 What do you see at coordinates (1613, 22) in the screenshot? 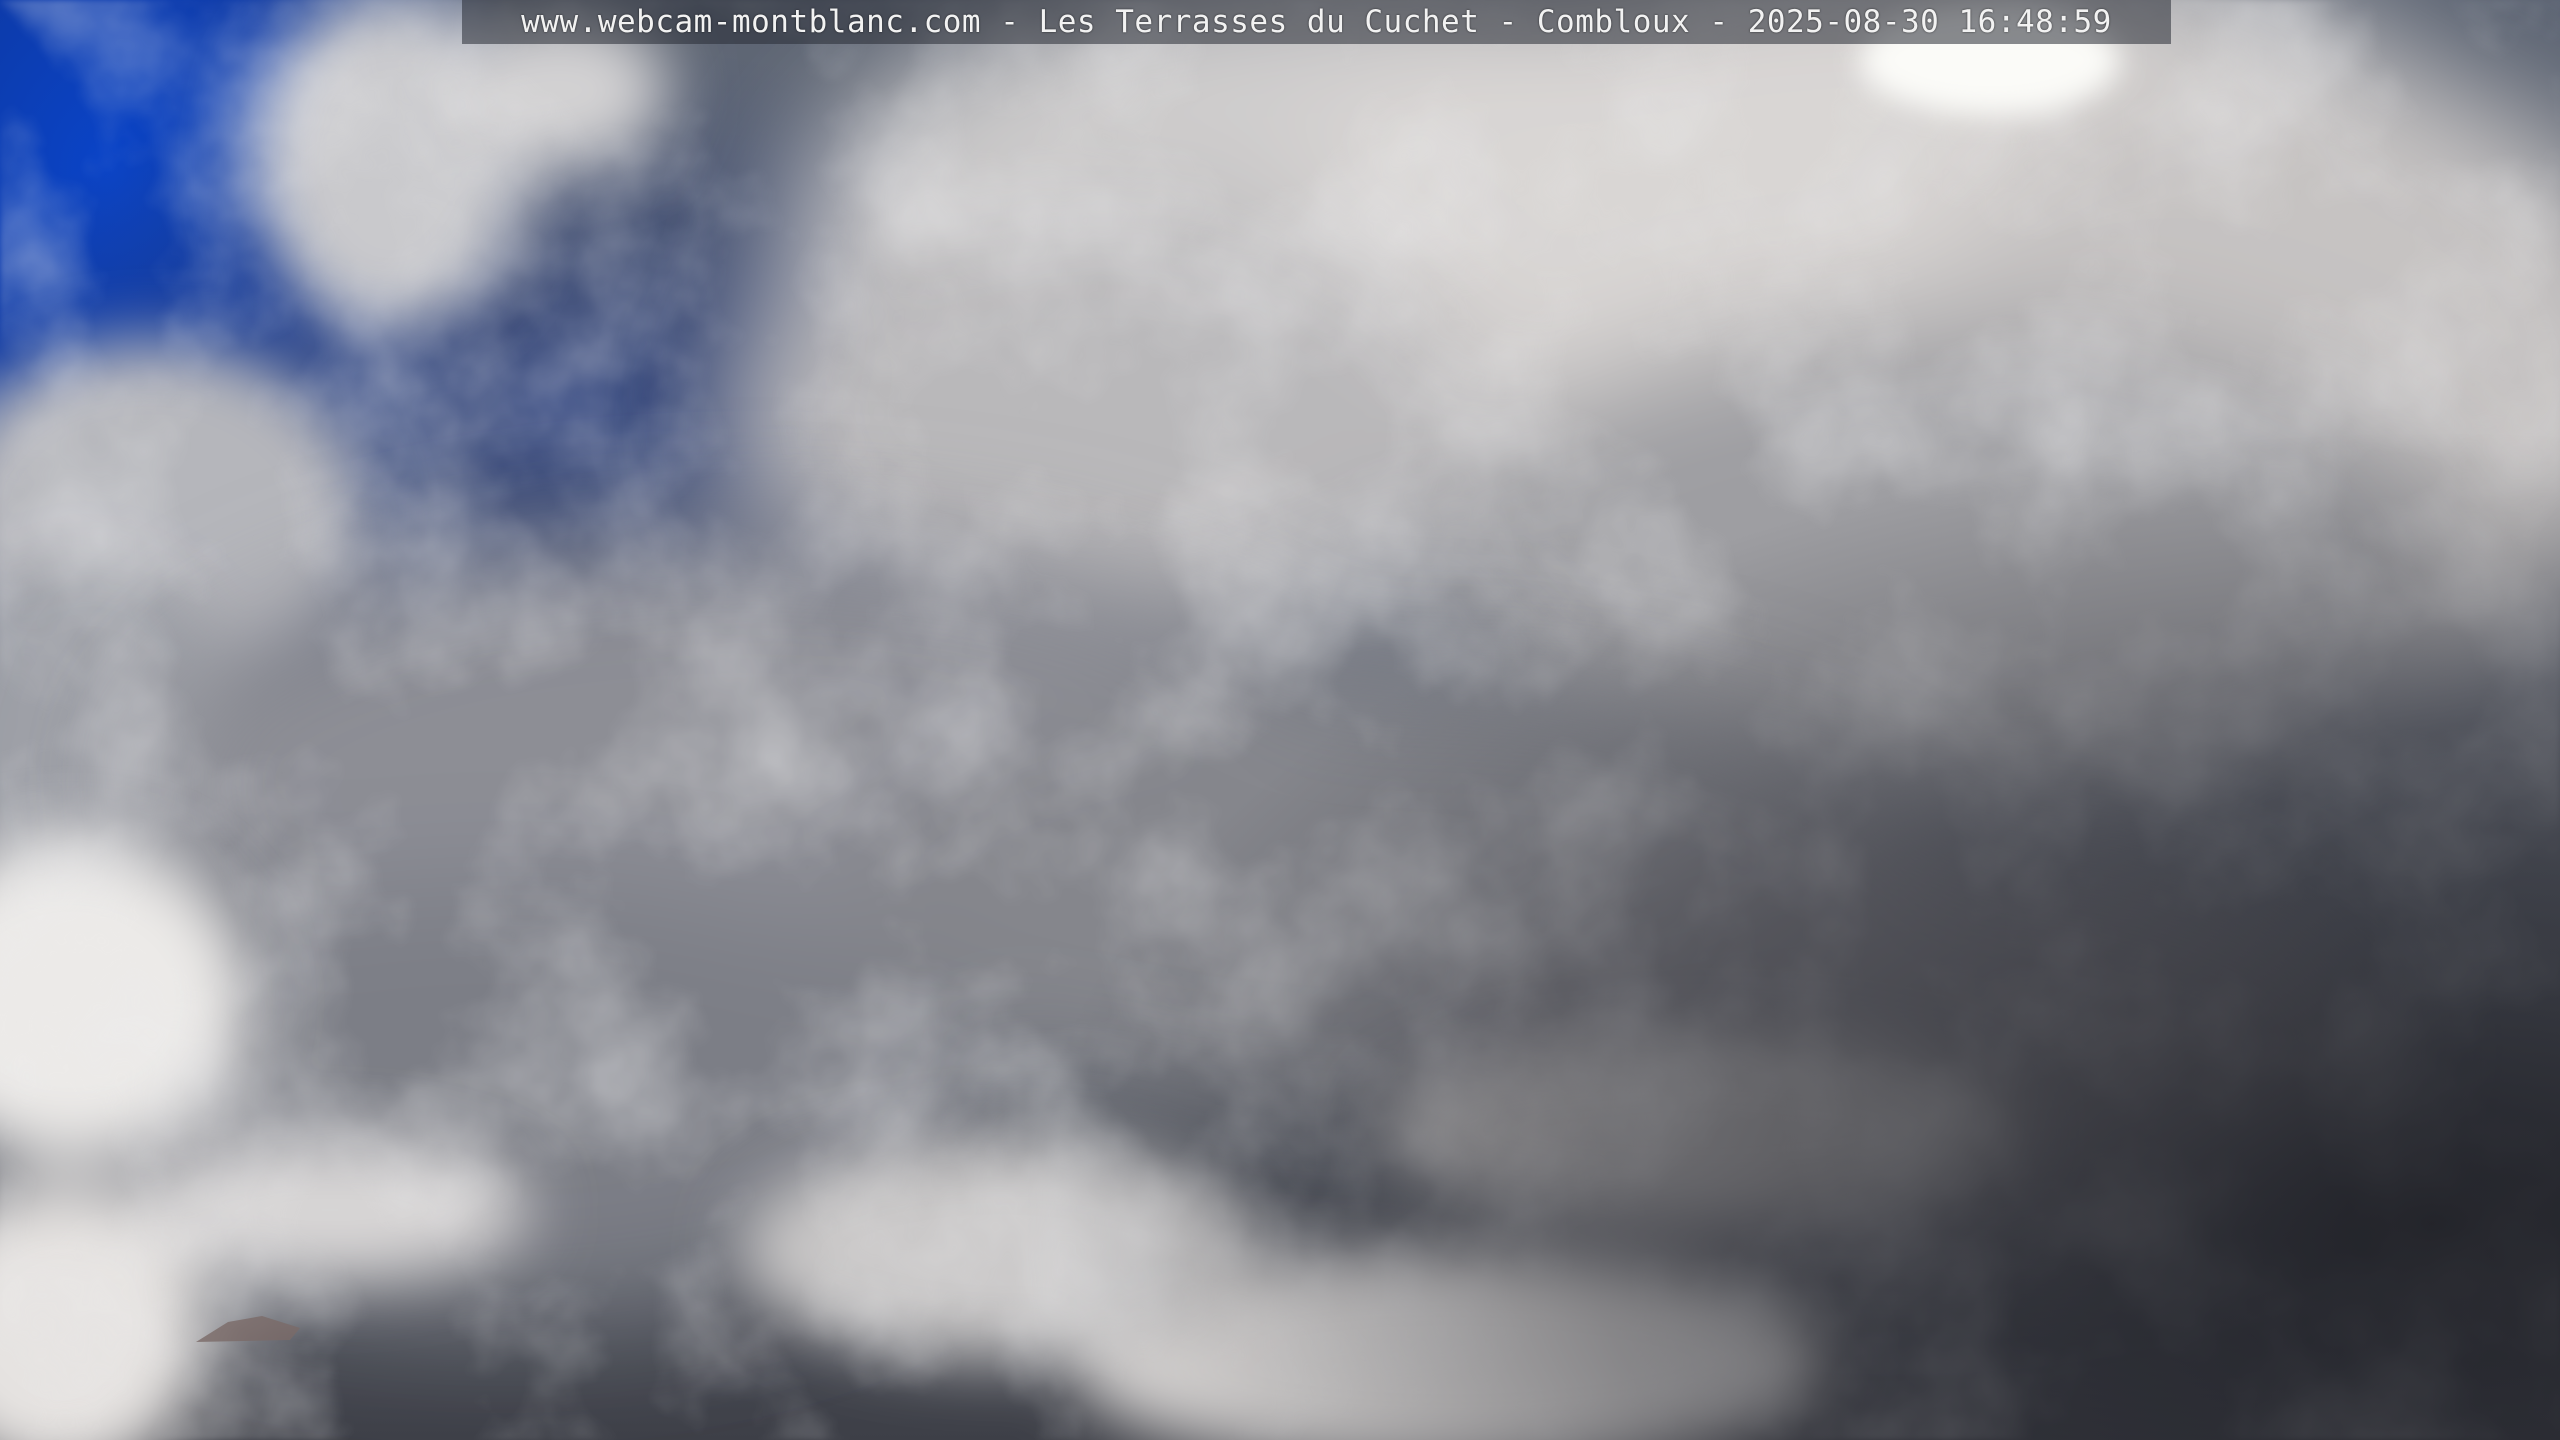
I see `caption-town: Combloux` at bounding box center [1613, 22].